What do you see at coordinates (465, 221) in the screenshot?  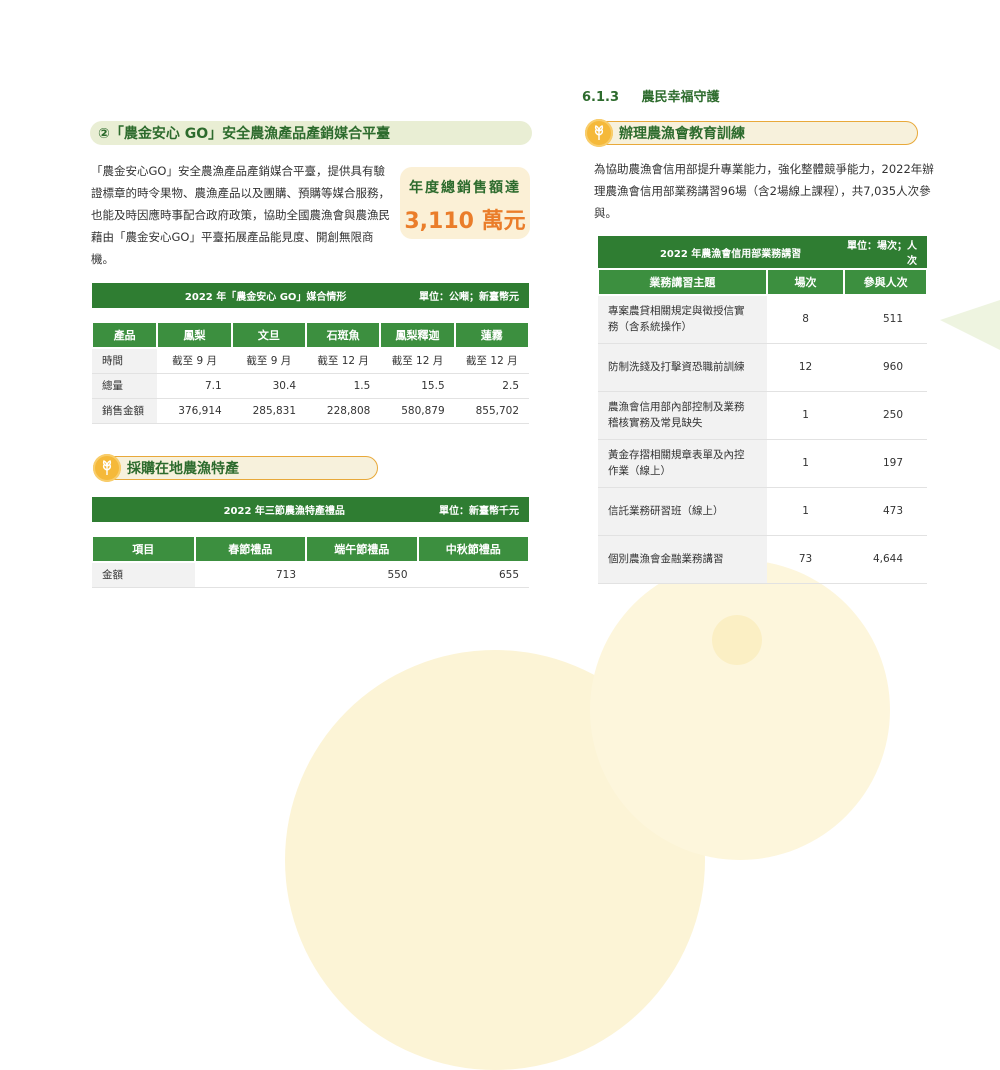 I see `callout-value: 3,110 萬元` at bounding box center [465, 221].